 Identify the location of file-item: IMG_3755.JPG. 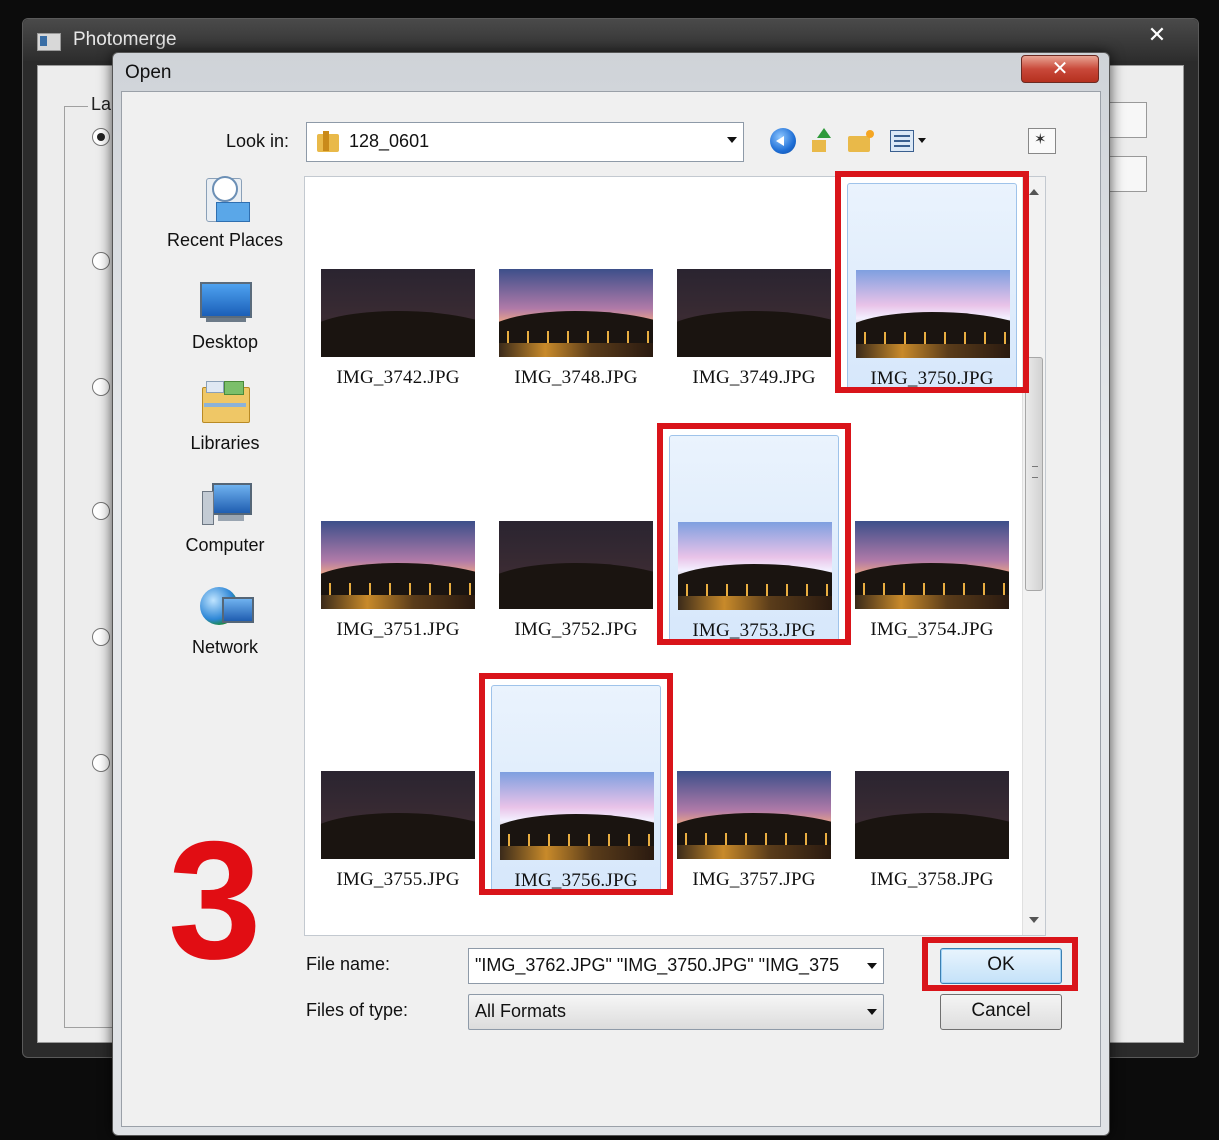
(398, 790).